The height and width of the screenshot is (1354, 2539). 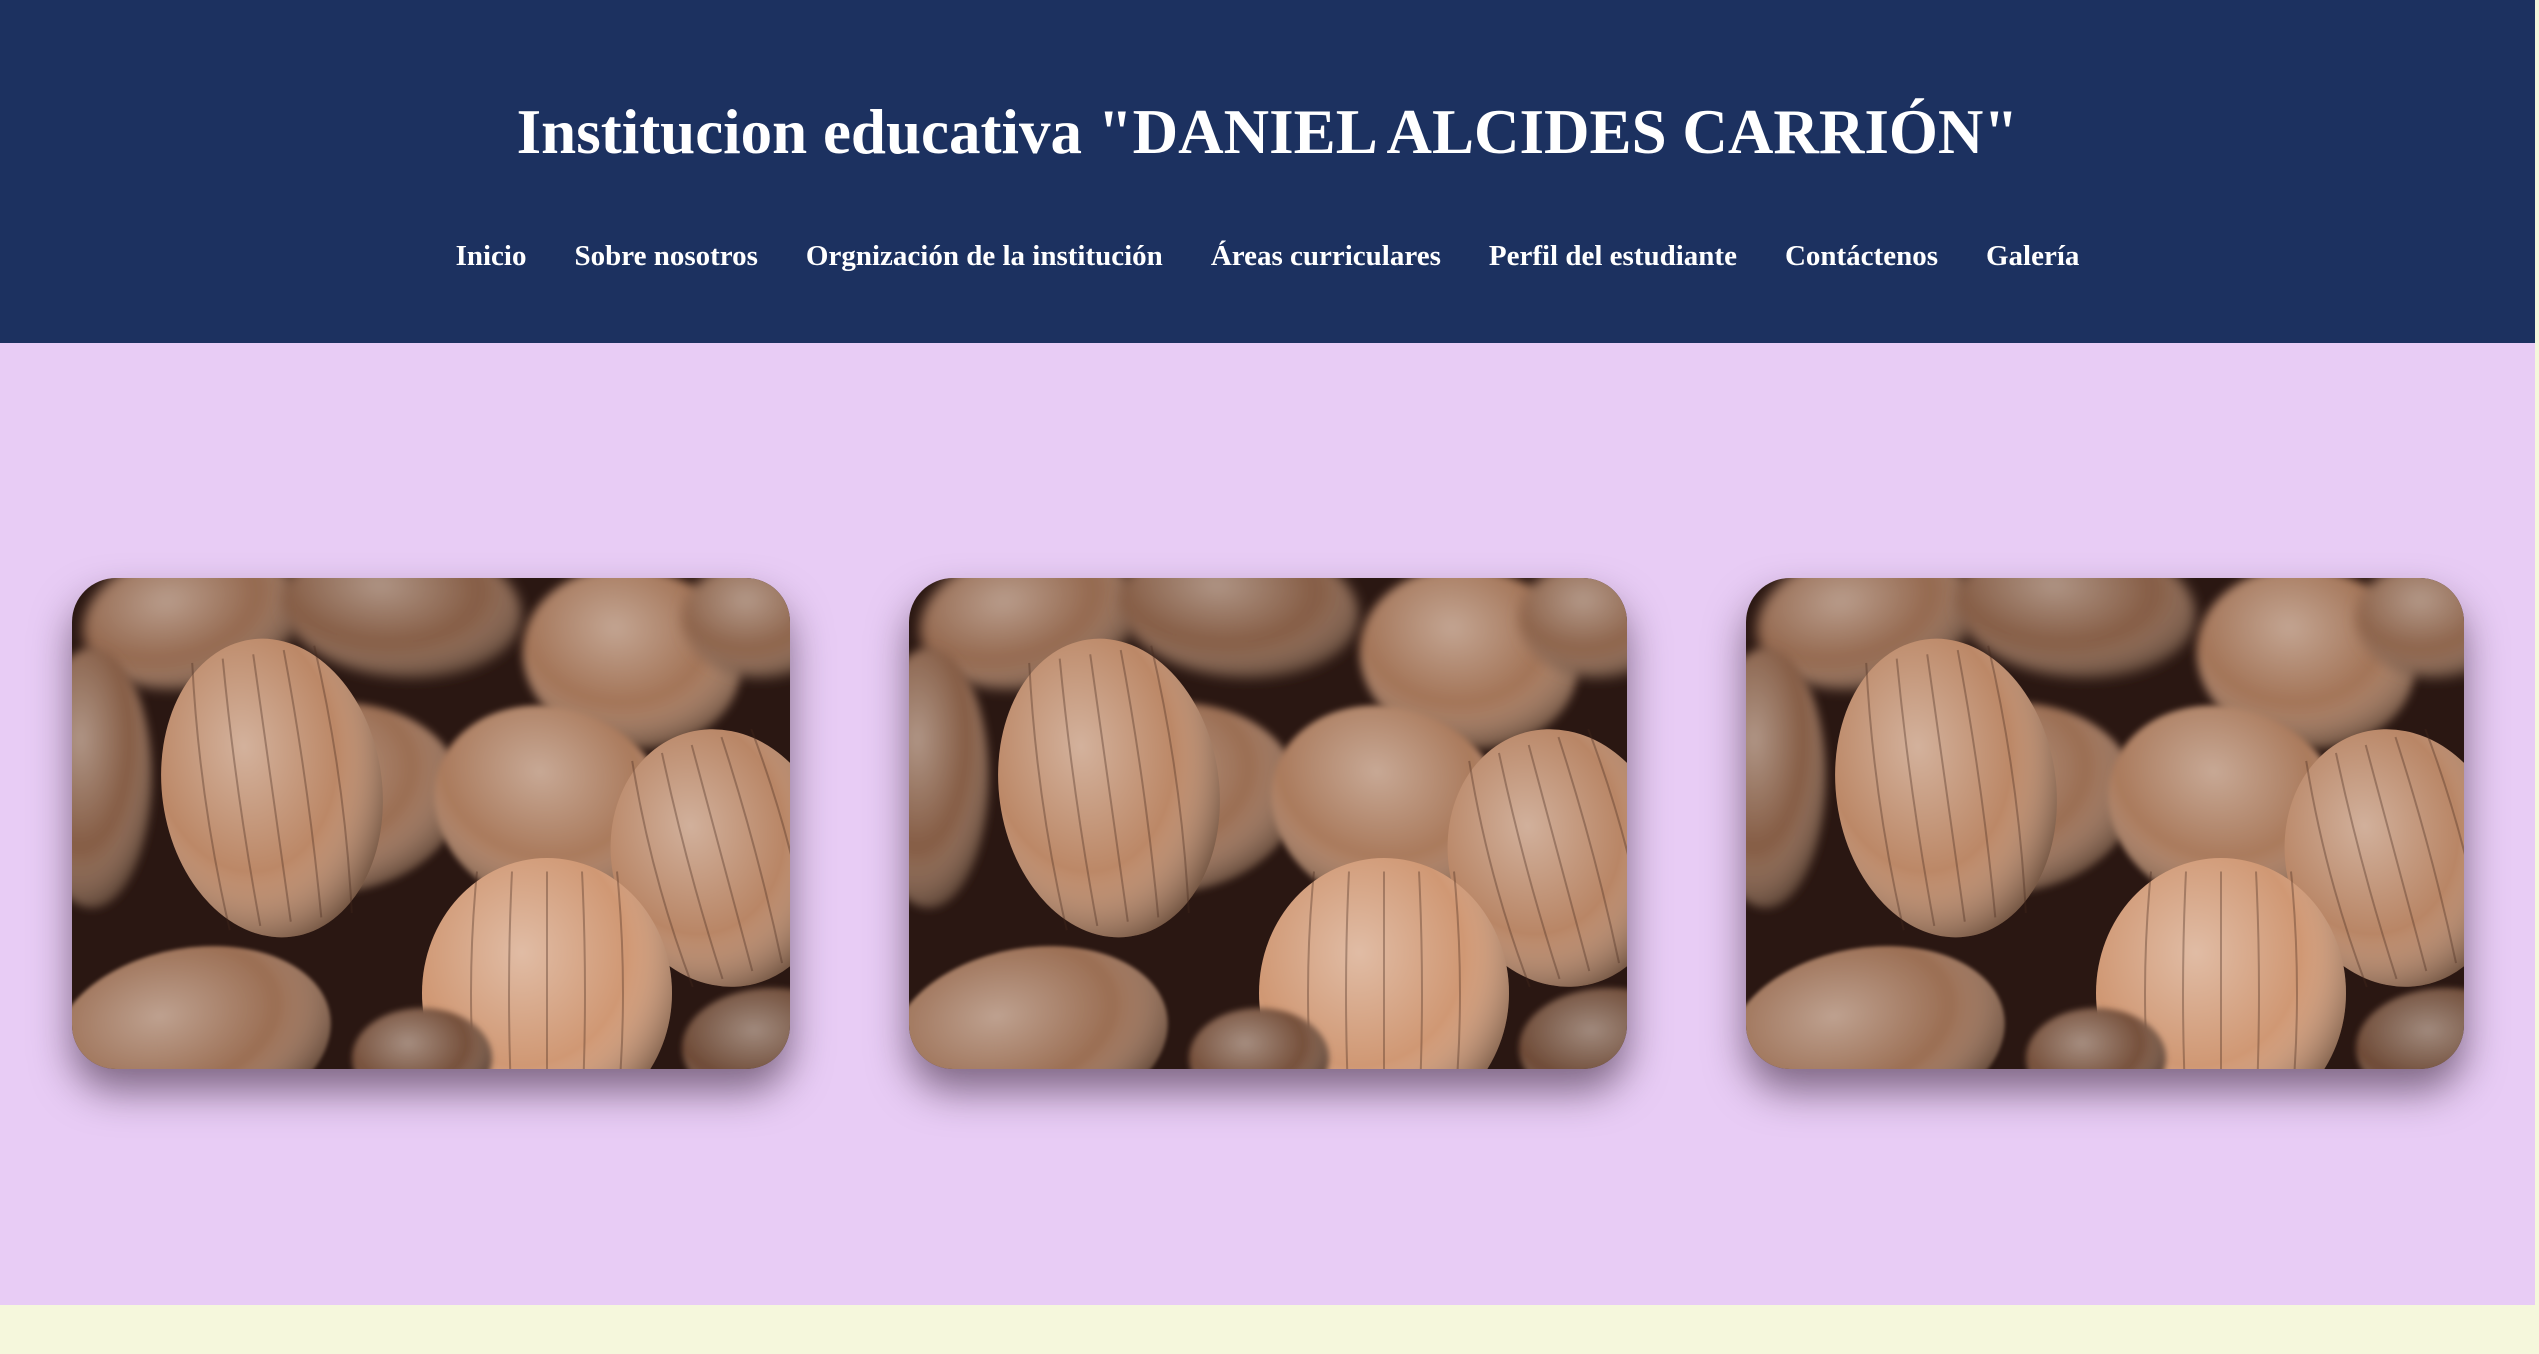 I want to click on nav-link-perfil-estudiante: Perfil del estudiante, so click(x=1613, y=256).